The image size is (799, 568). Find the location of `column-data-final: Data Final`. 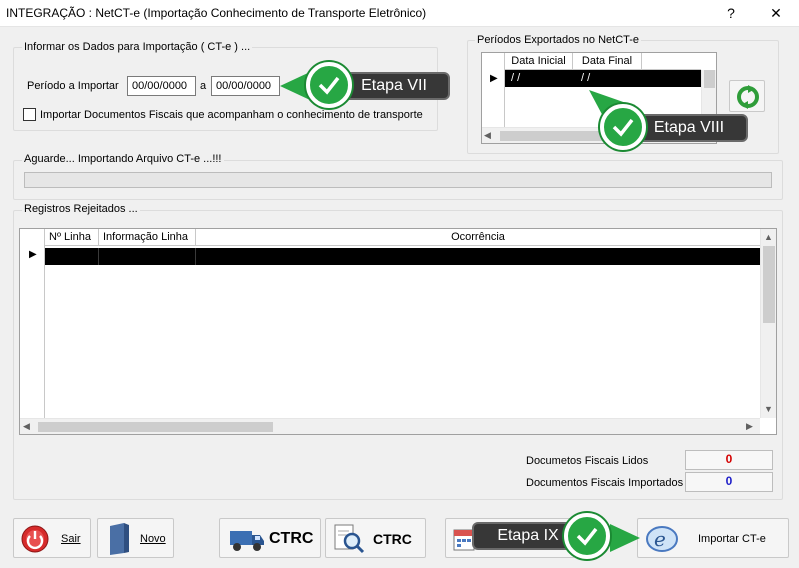

column-data-final: Data Final is located at coordinates (607, 61).